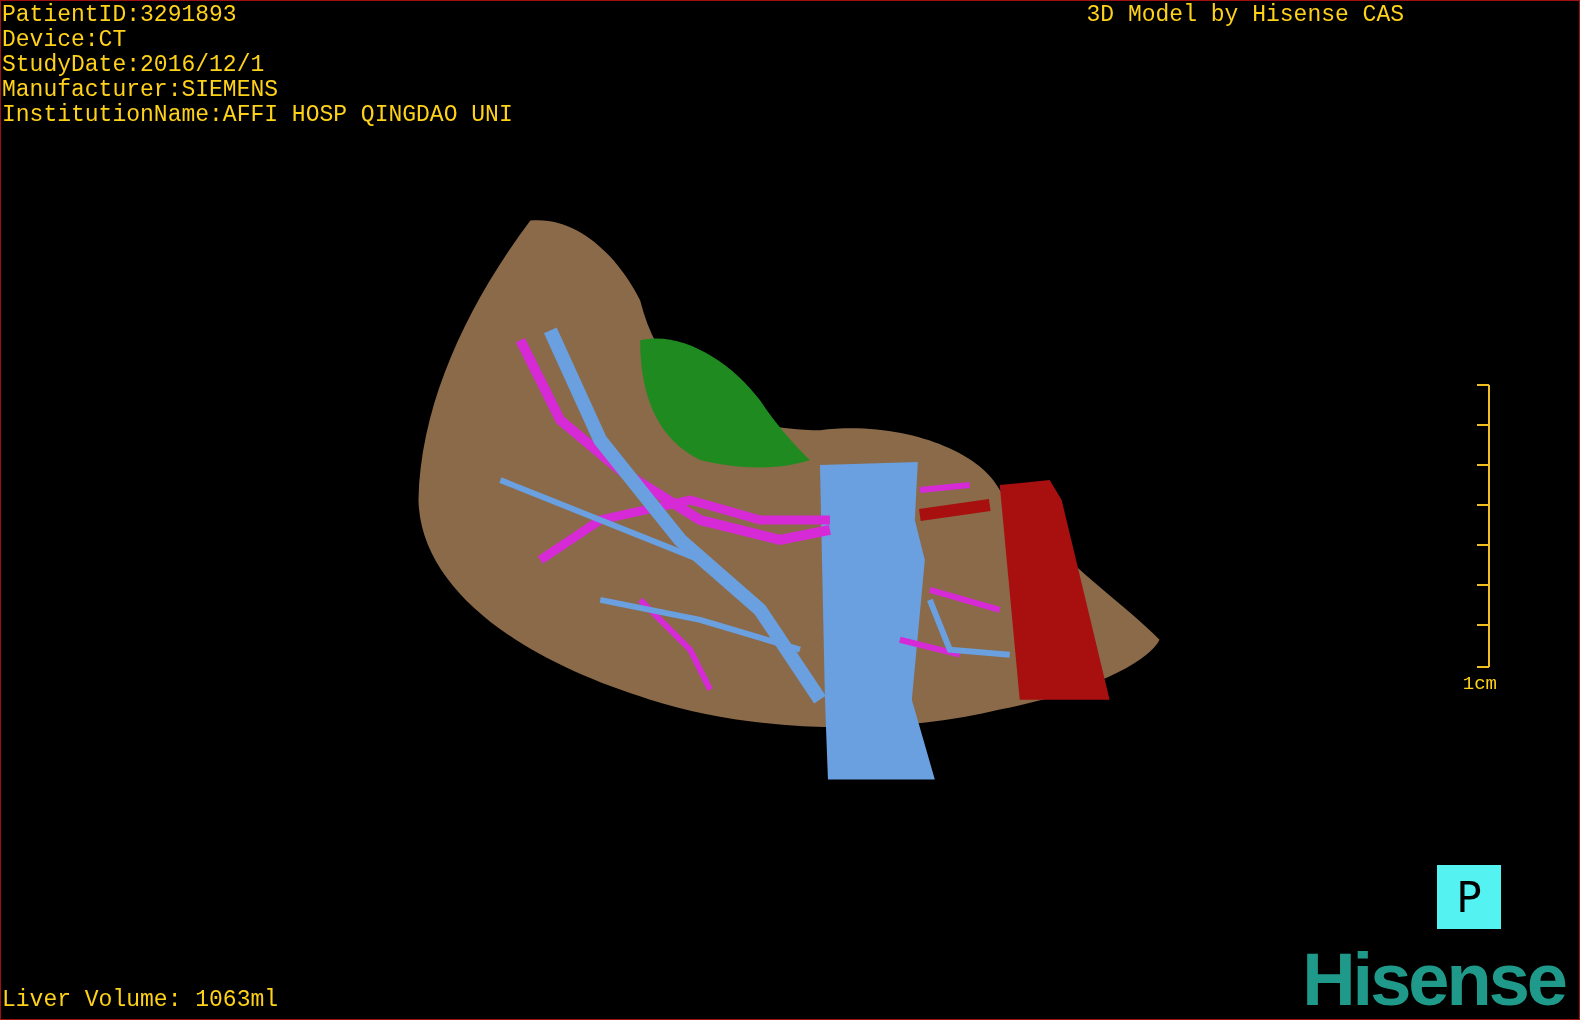 The height and width of the screenshot is (1020, 1580). Describe the element at coordinates (133, 65) in the screenshot. I see `patient-info-line: StudyDate:2016/12/1` at that location.